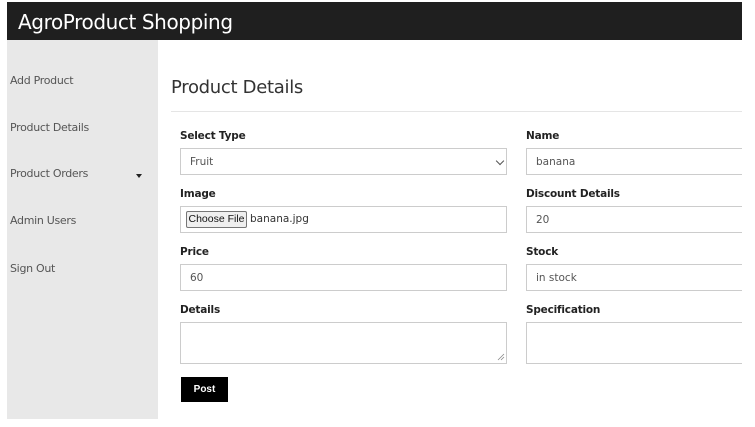  What do you see at coordinates (237, 87) in the screenshot?
I see `page-title: Product Details` at bounding box center [237, 87].